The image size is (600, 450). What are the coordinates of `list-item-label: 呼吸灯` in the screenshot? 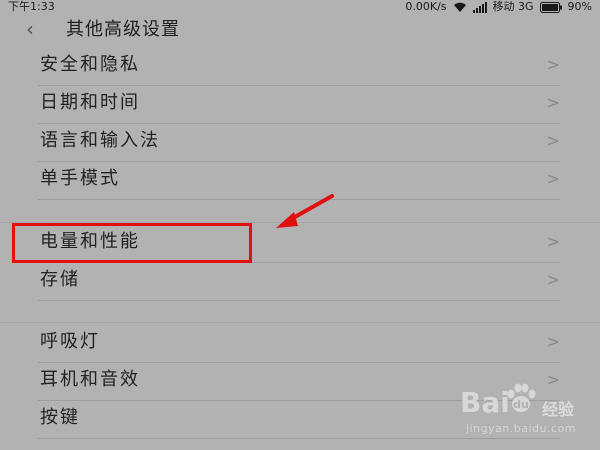 It's located at (70, 341).